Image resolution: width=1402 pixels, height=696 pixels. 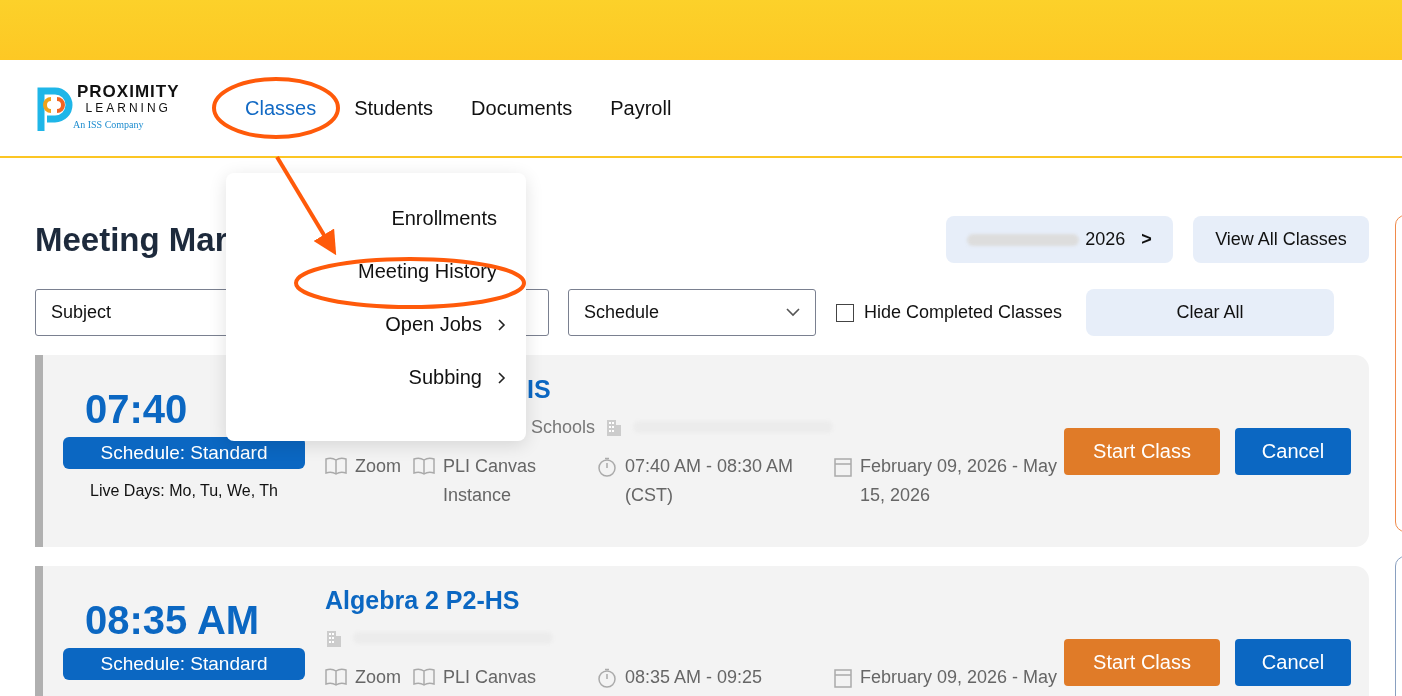 What do you see at coordinates (710, 481) in the screenshot?
I see `class-hours: 07:40 AM - 08:30 AM (CST)` at bounding box center [710, 481].